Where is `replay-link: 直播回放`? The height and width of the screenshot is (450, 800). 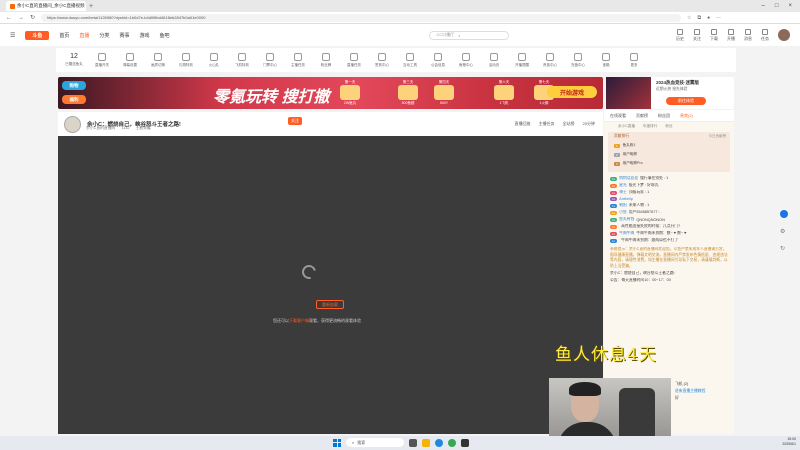
replay-link: 直播回放 is located at coordinates (523, 124).